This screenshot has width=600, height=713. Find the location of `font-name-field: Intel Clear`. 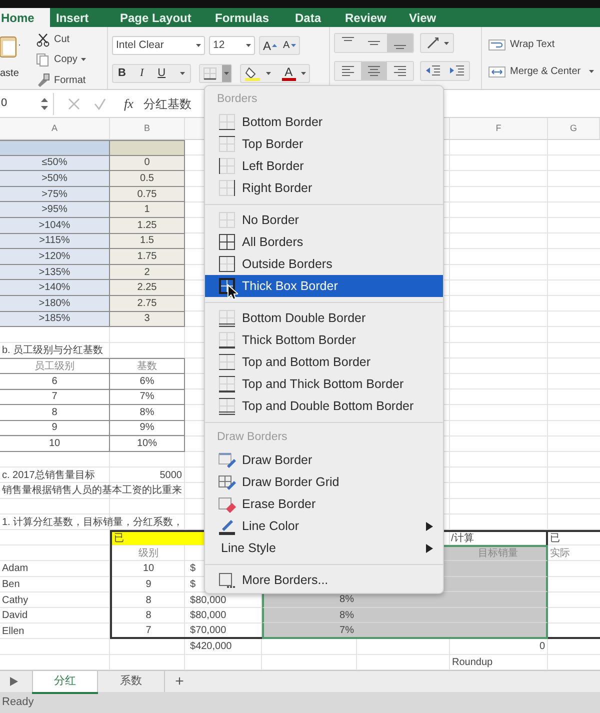

font-name-field: Intel Clear is located at coordinates (158, 45).